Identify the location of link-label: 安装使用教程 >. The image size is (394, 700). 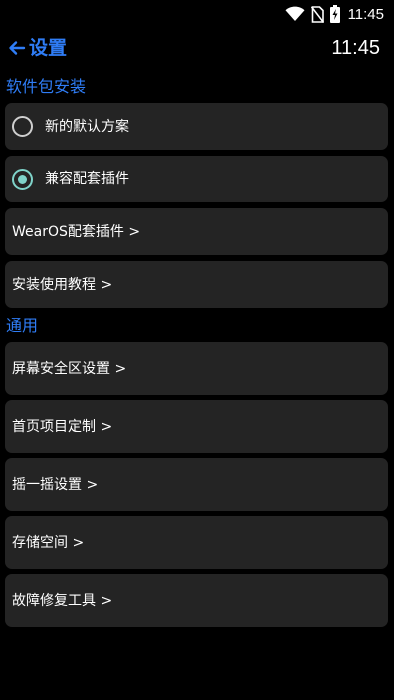
(62, 284).